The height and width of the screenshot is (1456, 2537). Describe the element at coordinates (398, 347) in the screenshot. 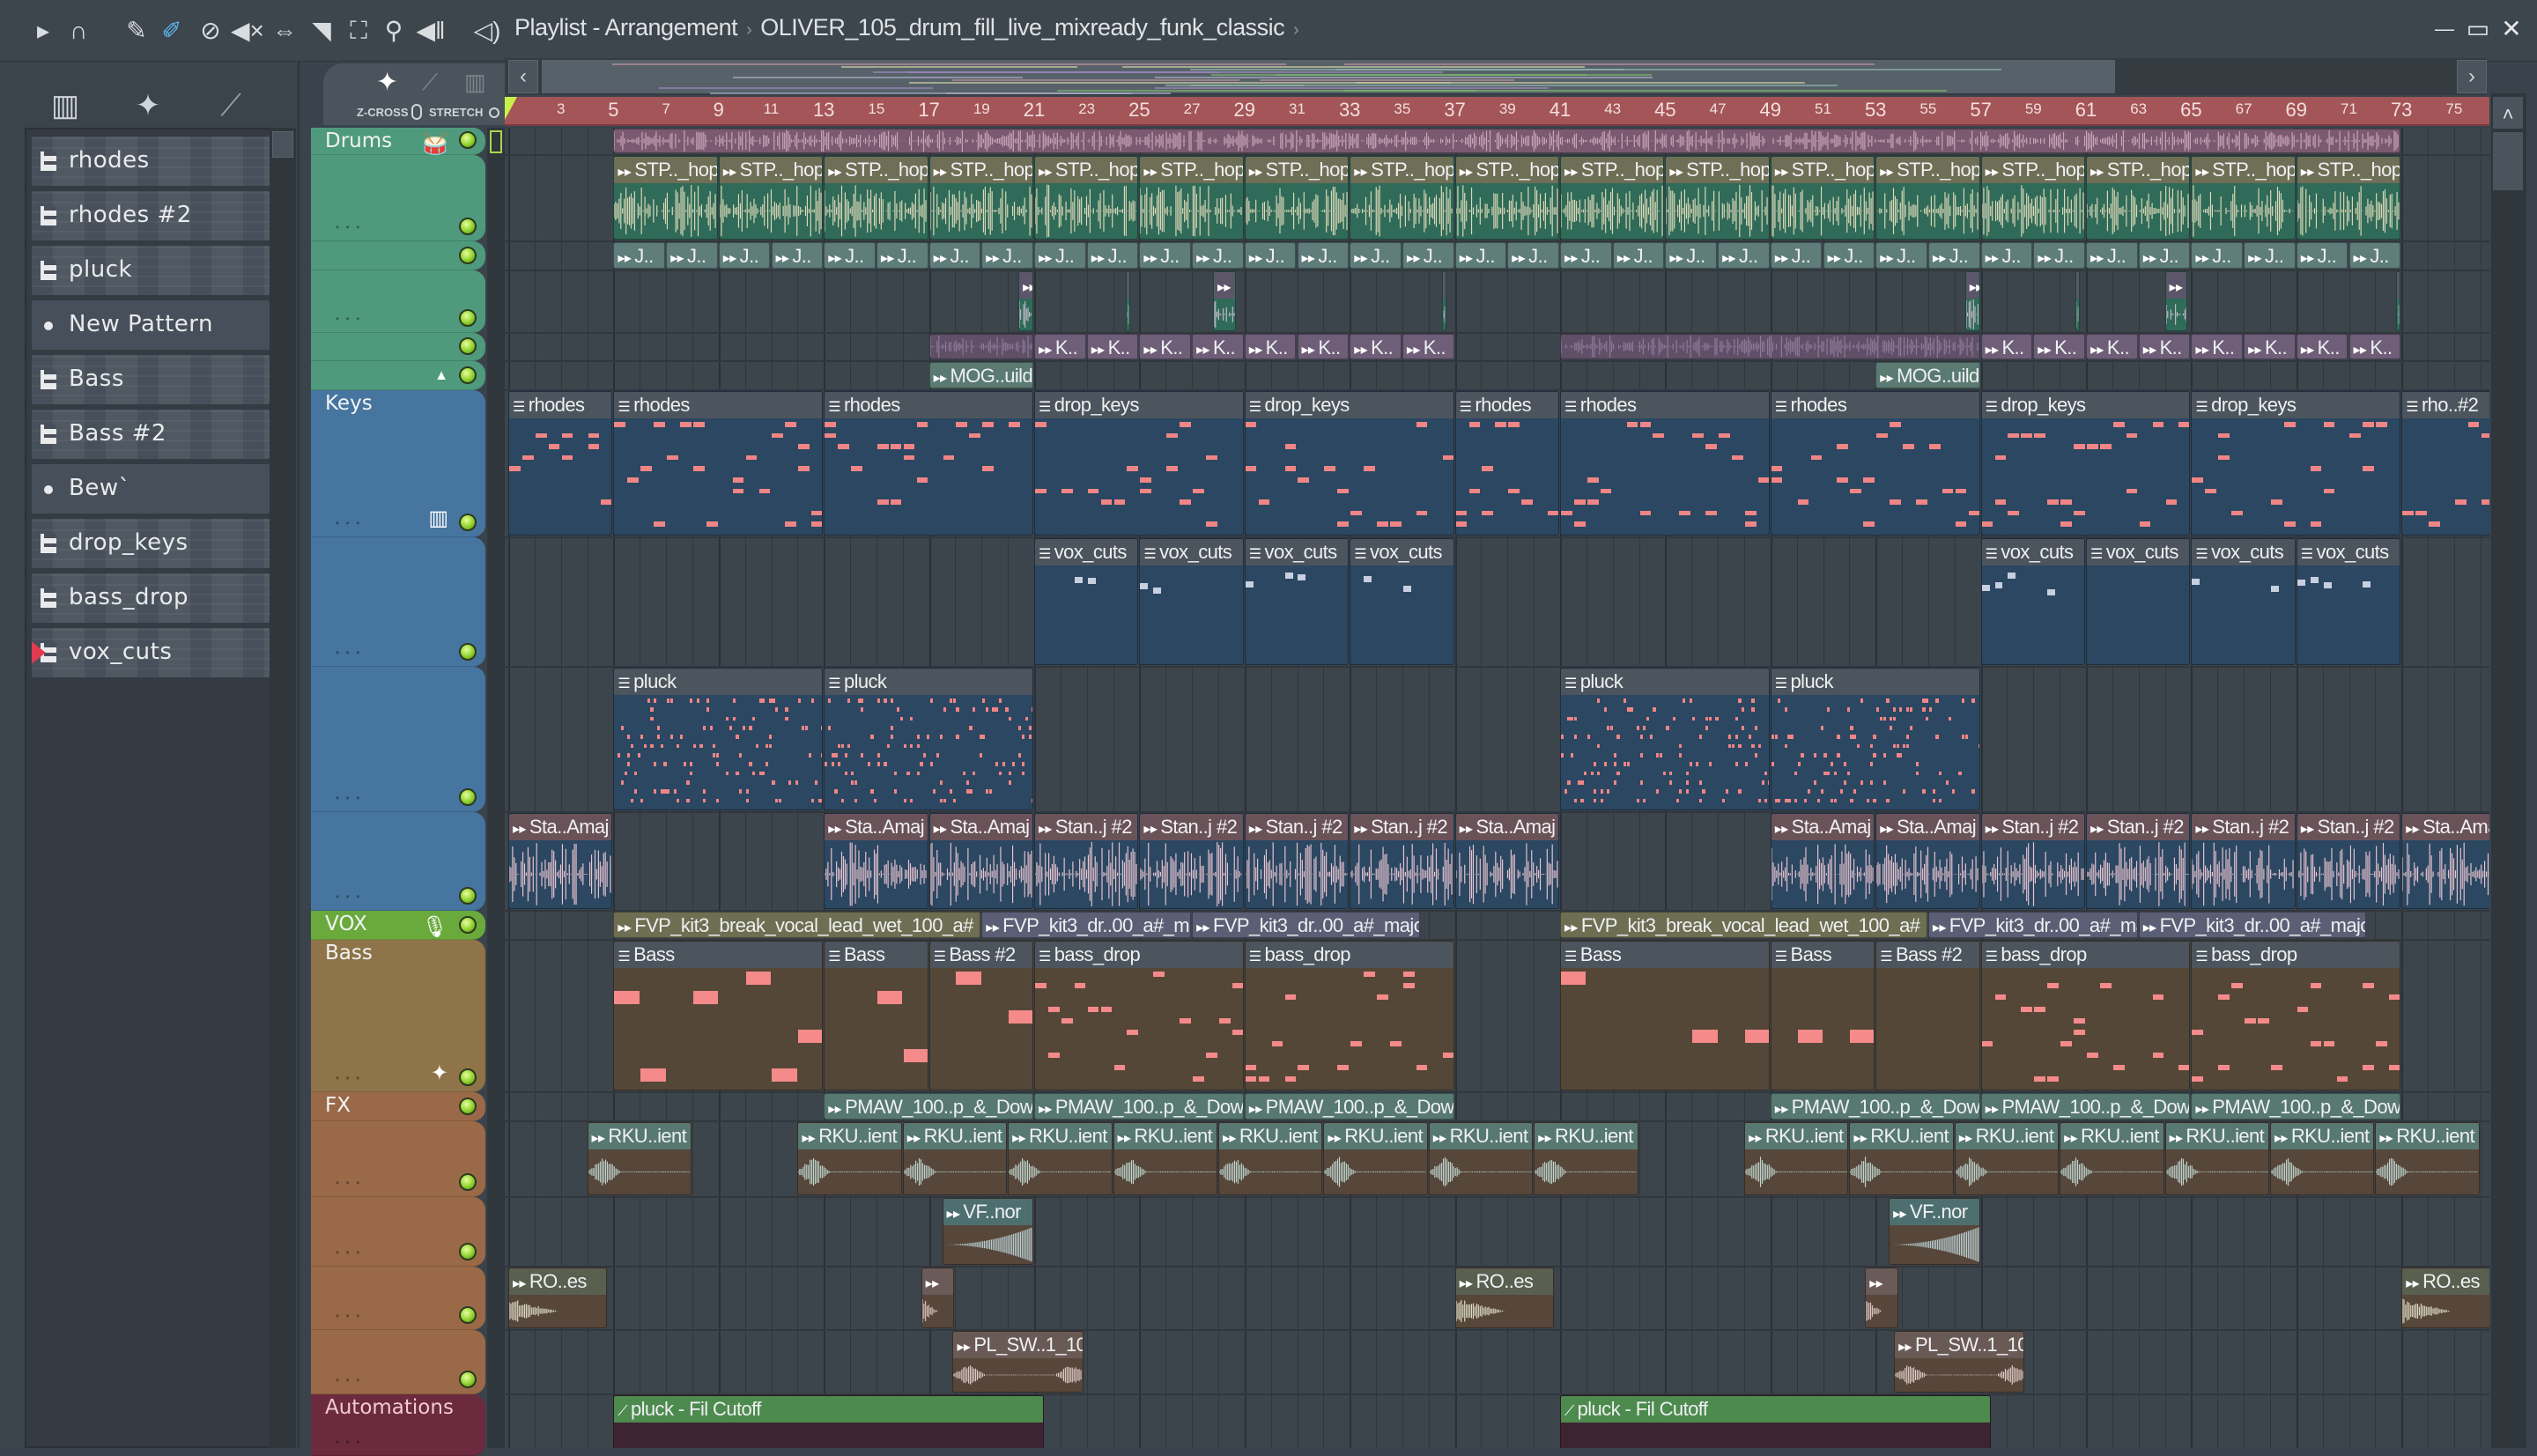

I see `track-header-drums` at that location.